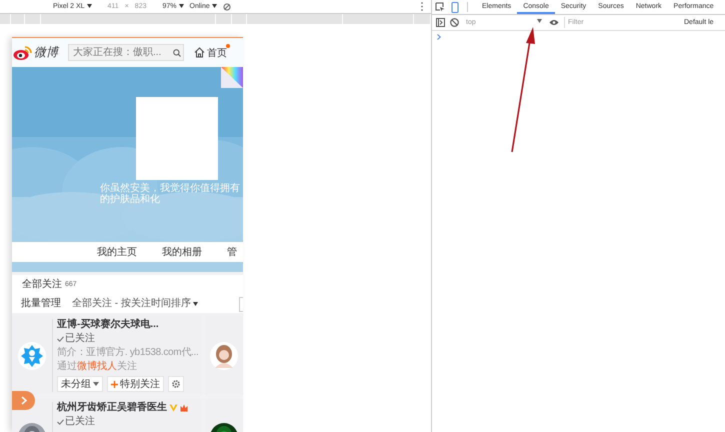 The image size is (725, 432). I want to click on clear-icon, so click(454, 22).